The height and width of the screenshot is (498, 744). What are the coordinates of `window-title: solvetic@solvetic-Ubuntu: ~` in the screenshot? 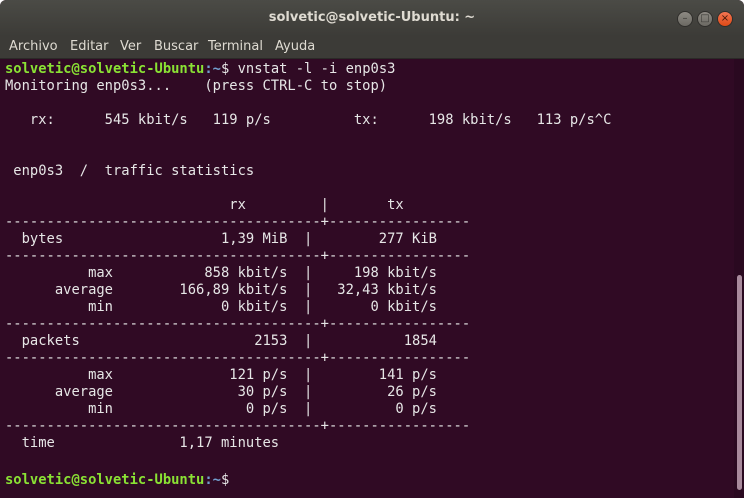 It's located at (372, 17).